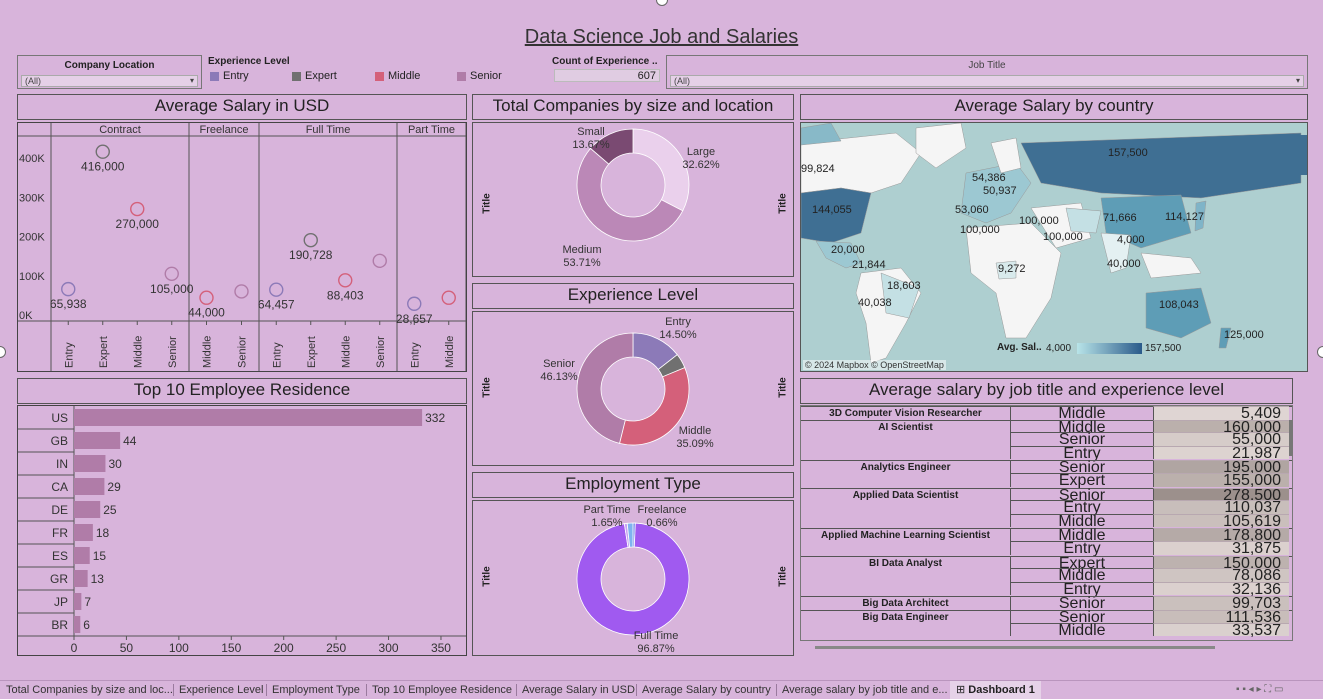 This screenshot has width=1323, height=699. I want to click on map-label-vietnam: 4,000, so click(1131, 240).